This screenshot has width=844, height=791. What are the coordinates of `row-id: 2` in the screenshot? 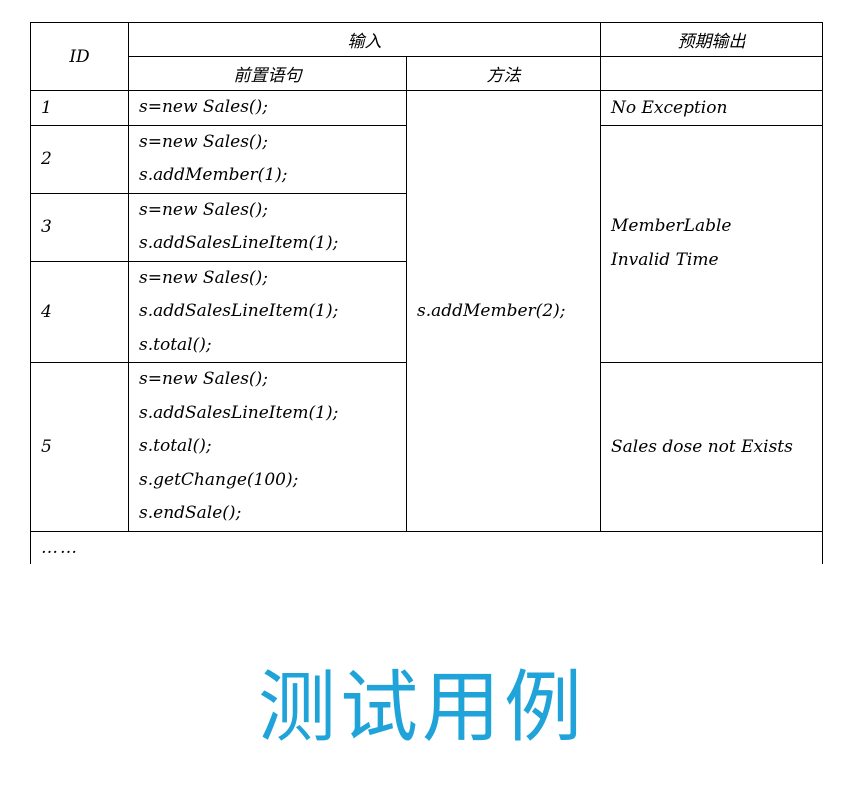 It's located at (79, 159).